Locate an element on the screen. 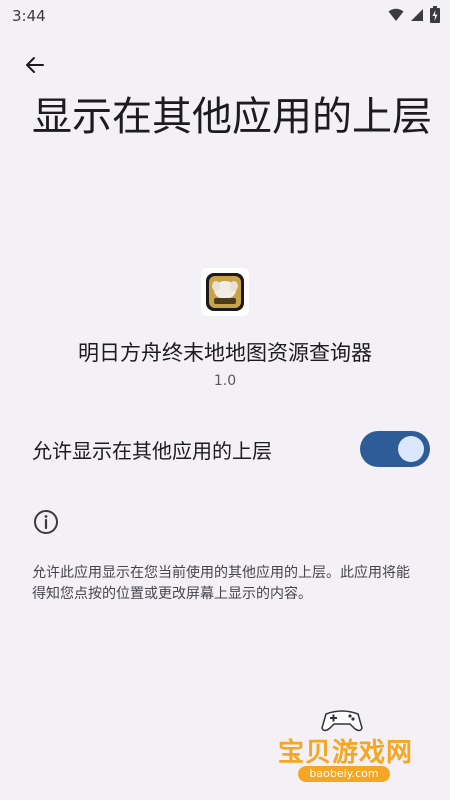 The image size is (450, 800). gamepad-icon is located at coordinates (342, 721).